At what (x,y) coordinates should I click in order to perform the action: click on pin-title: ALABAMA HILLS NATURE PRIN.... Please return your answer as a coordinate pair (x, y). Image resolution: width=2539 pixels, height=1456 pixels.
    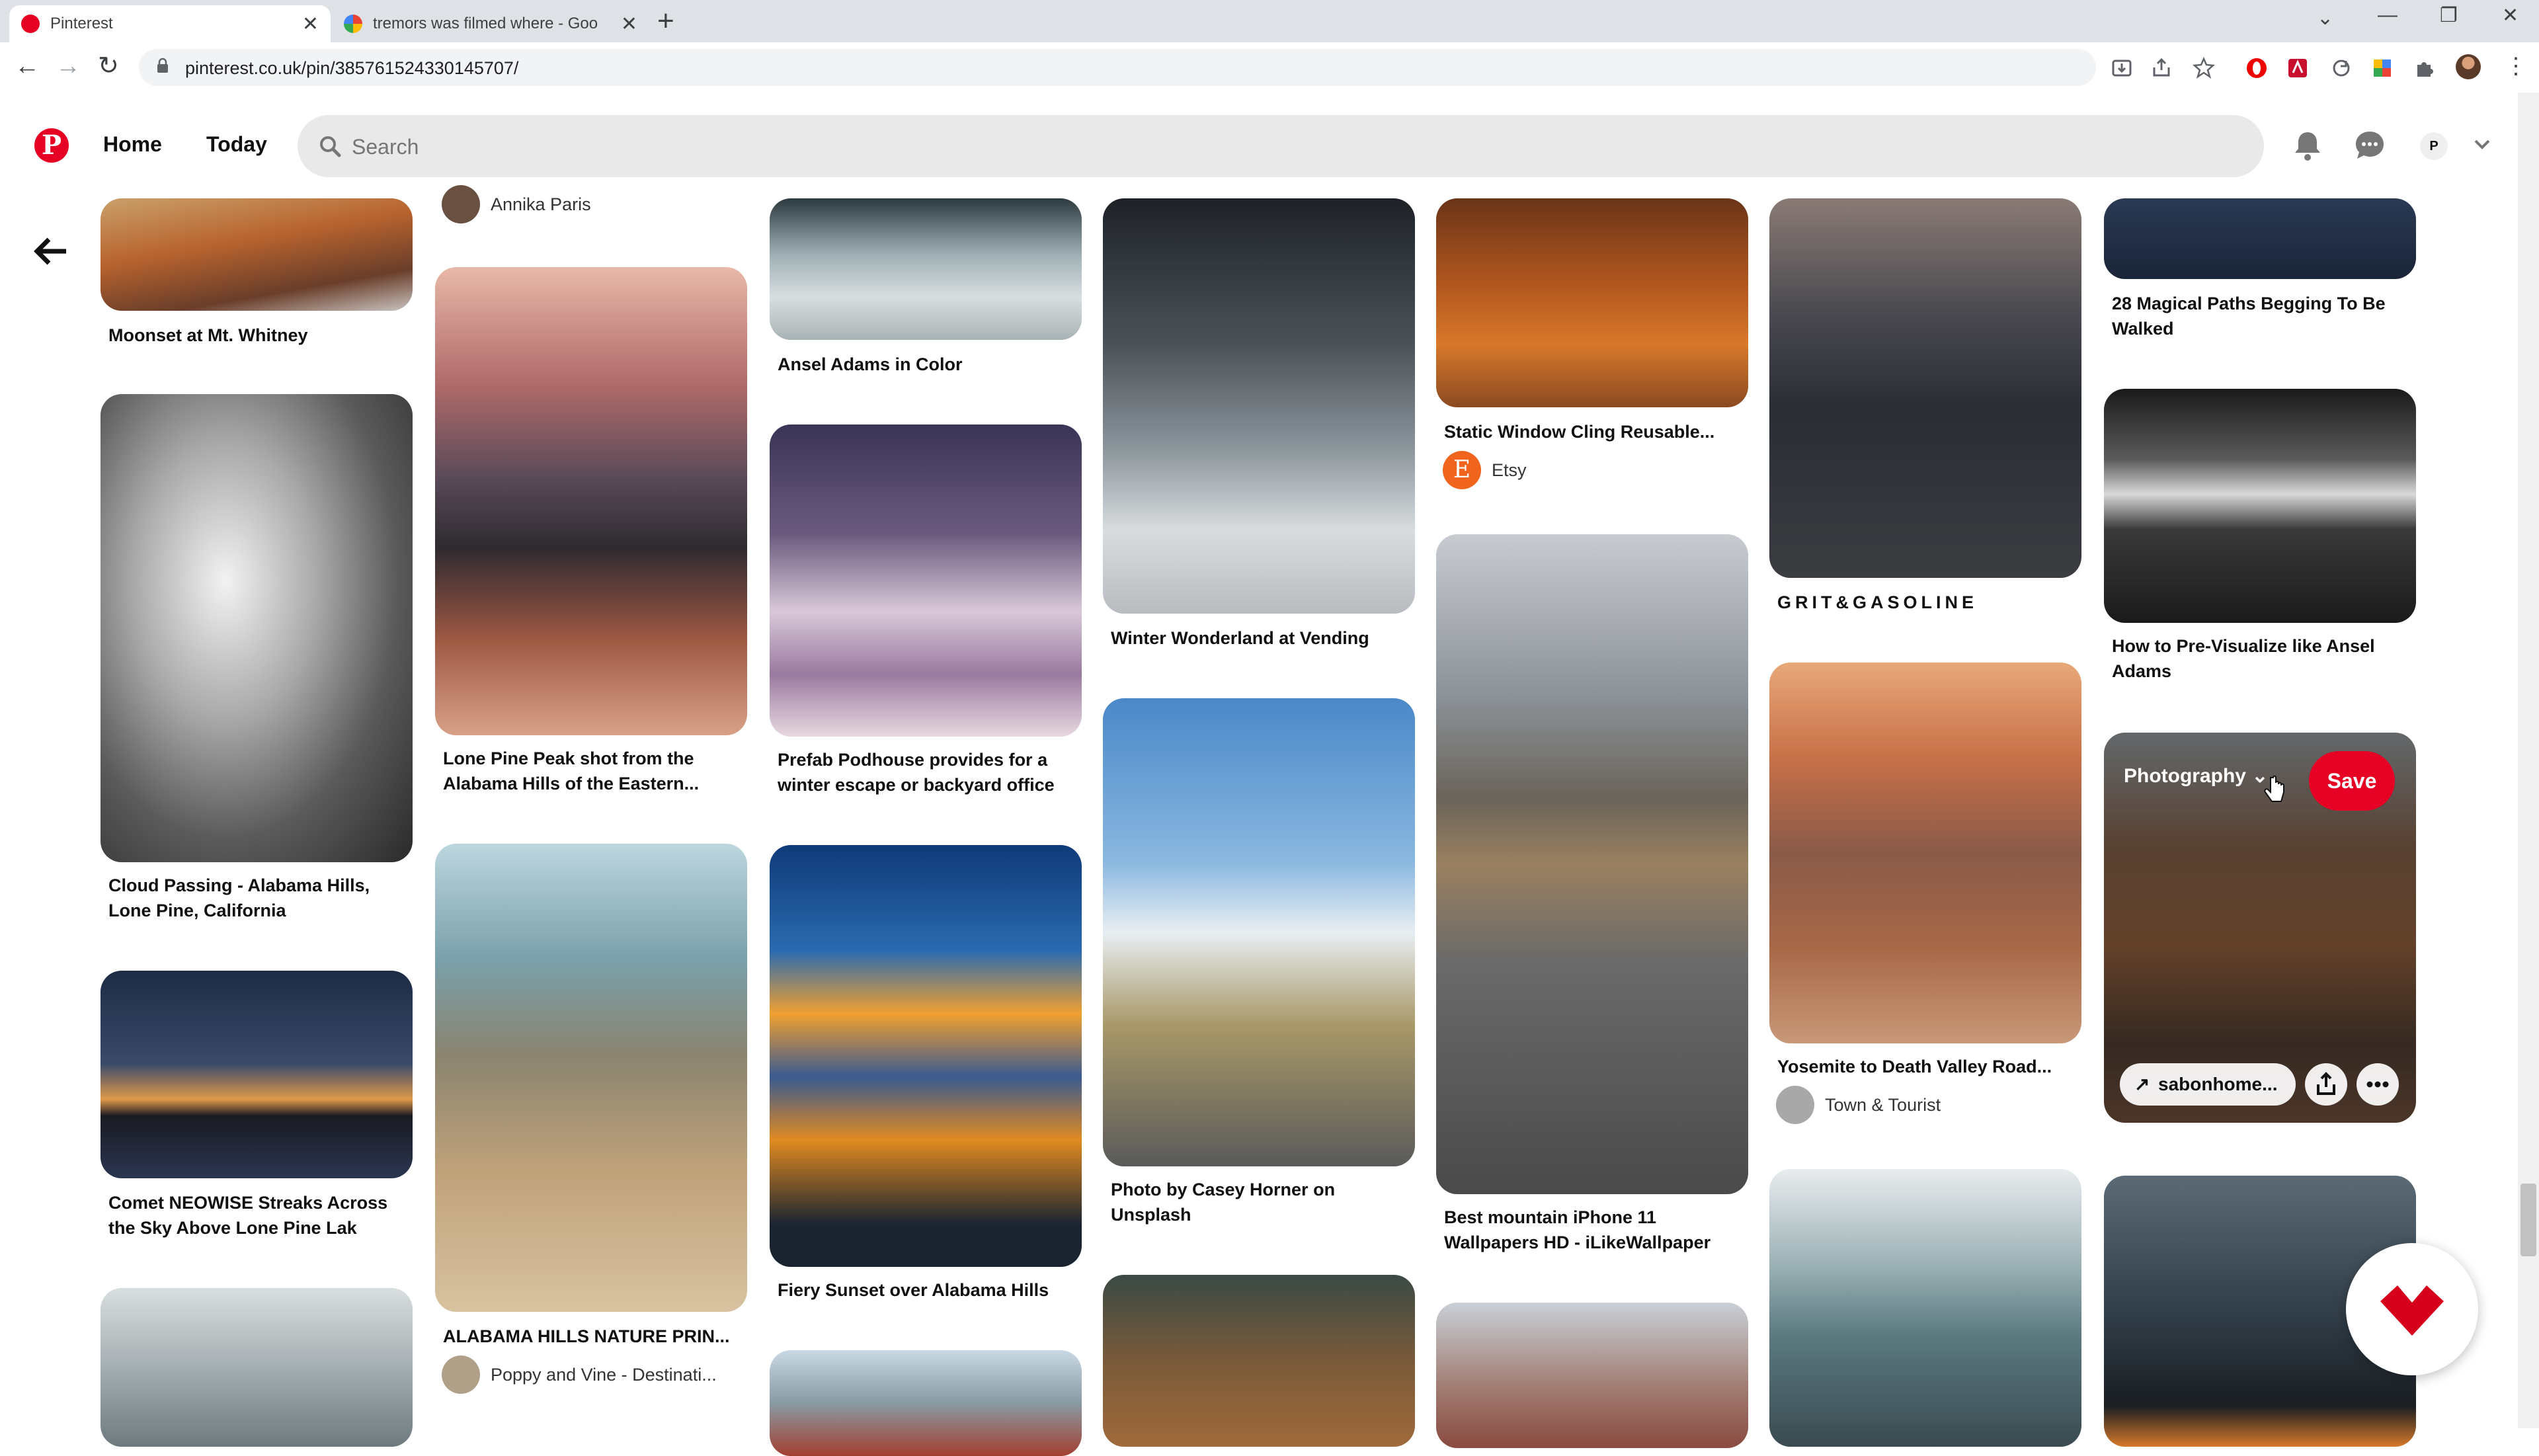
    Looking at the image, I should click on (592, 1336).